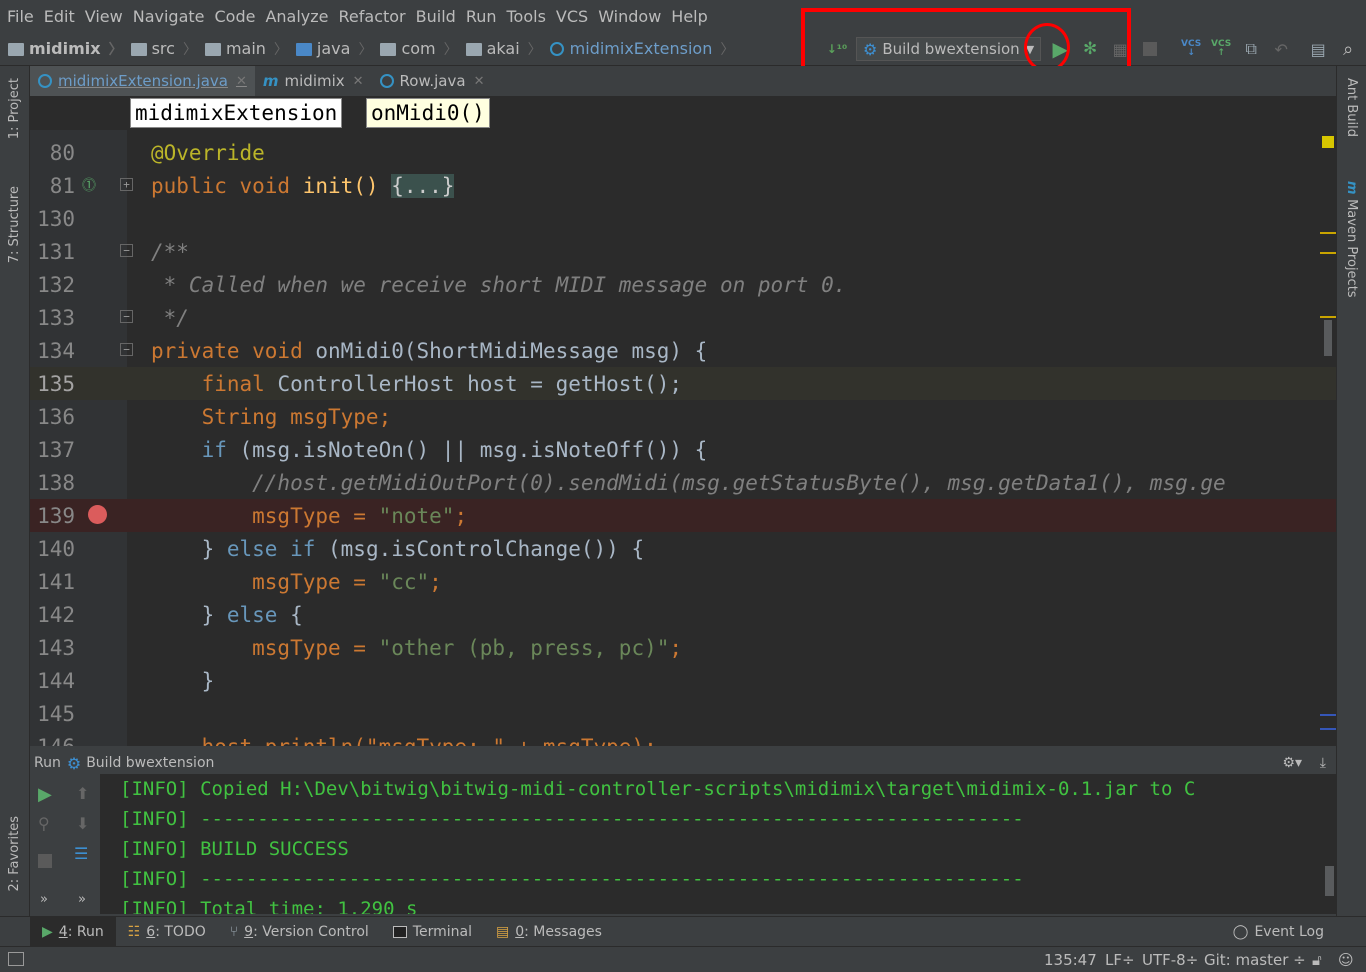 The height and width of the screenshot is (972, 1366). Describe the element at coordinates (432, 81) in the screenshot. I see `tab-row: Row.java ✕` at that location.